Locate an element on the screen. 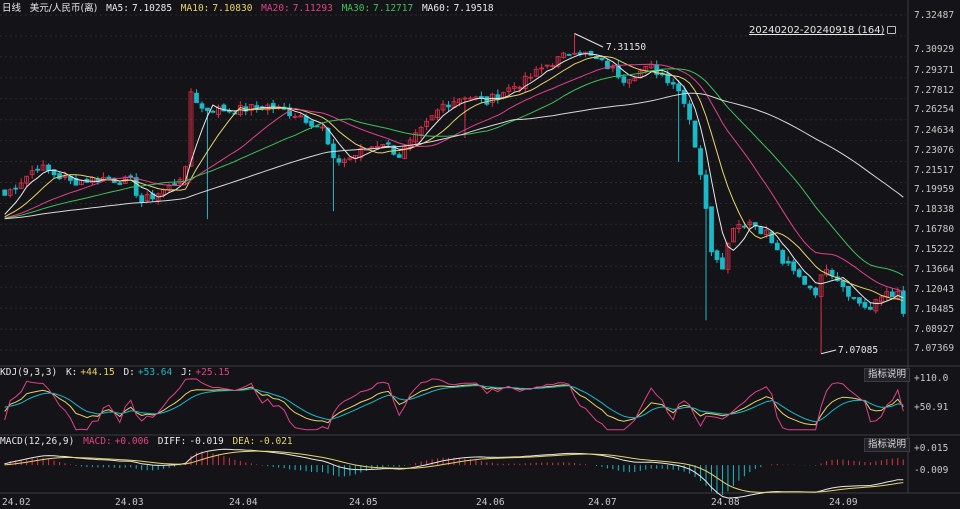 Image resolution: width=960 pixels, height=509 pixels. y-tick: 7.32487 is located at coordinates (934, 15).